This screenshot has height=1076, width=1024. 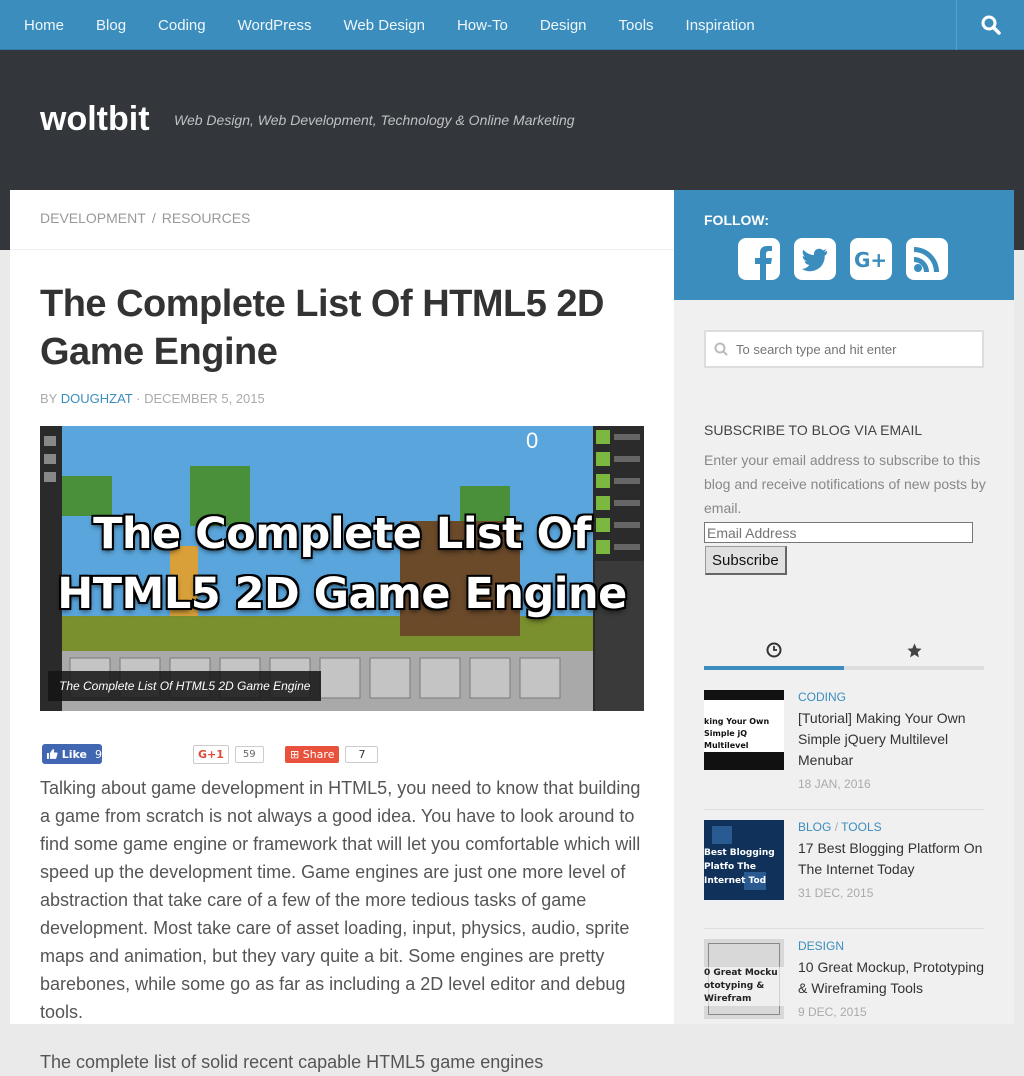 I want to click on email-field, so click(x=838, y=532).